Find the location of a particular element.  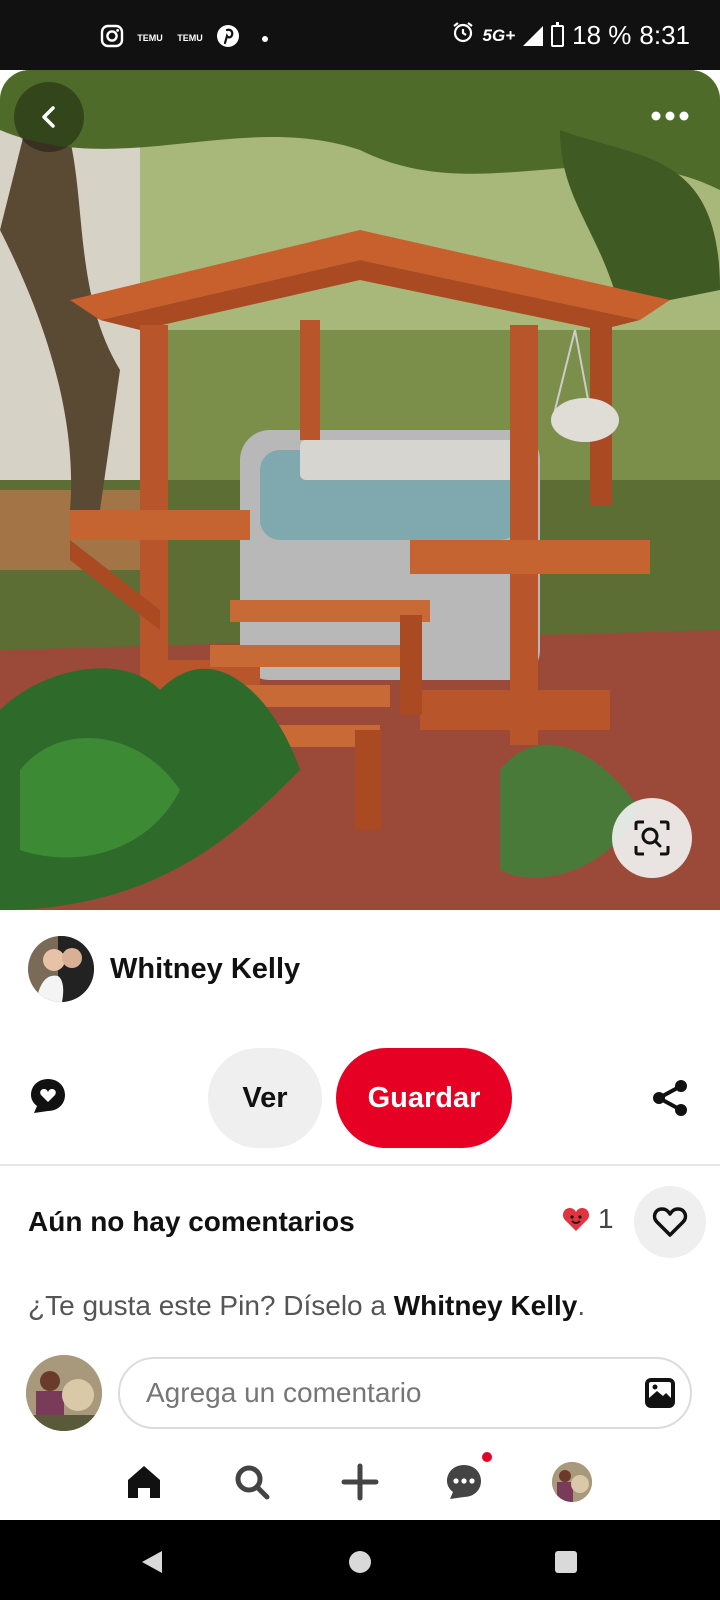

system-recents-button is located at coordinates (566, 1562).